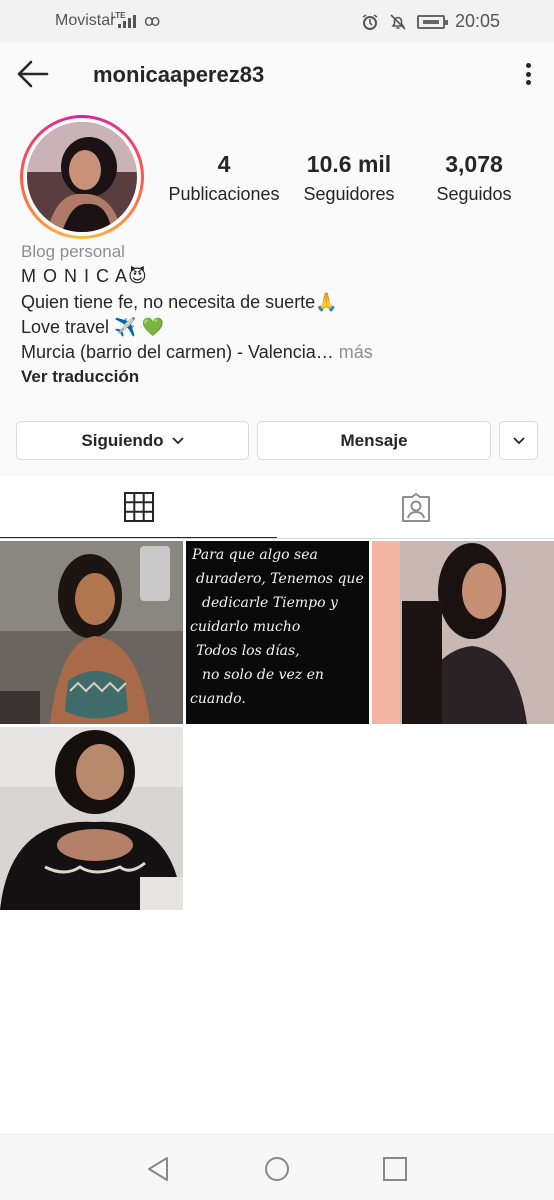 Image resolution: width=554 pixels, height=1200 pixels. I want to click on avatar, so click(82, 177).